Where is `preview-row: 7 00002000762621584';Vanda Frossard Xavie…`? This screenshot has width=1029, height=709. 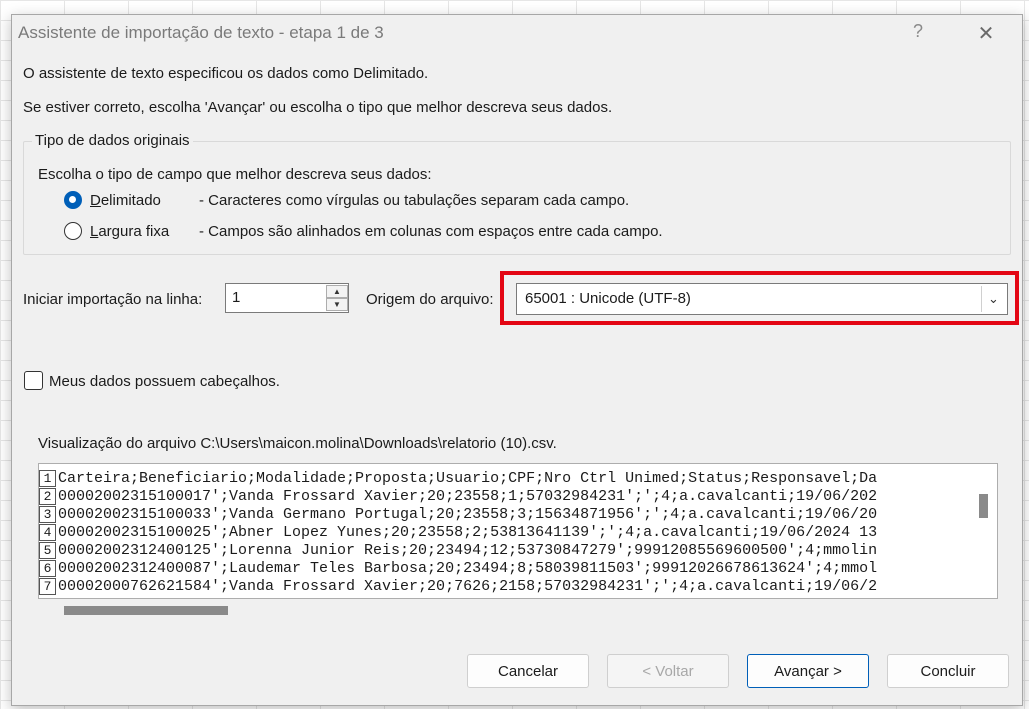
preview-row: 7 00002000762621584';Vanda Frossard Xavie… is located at coordinates (458, 587).